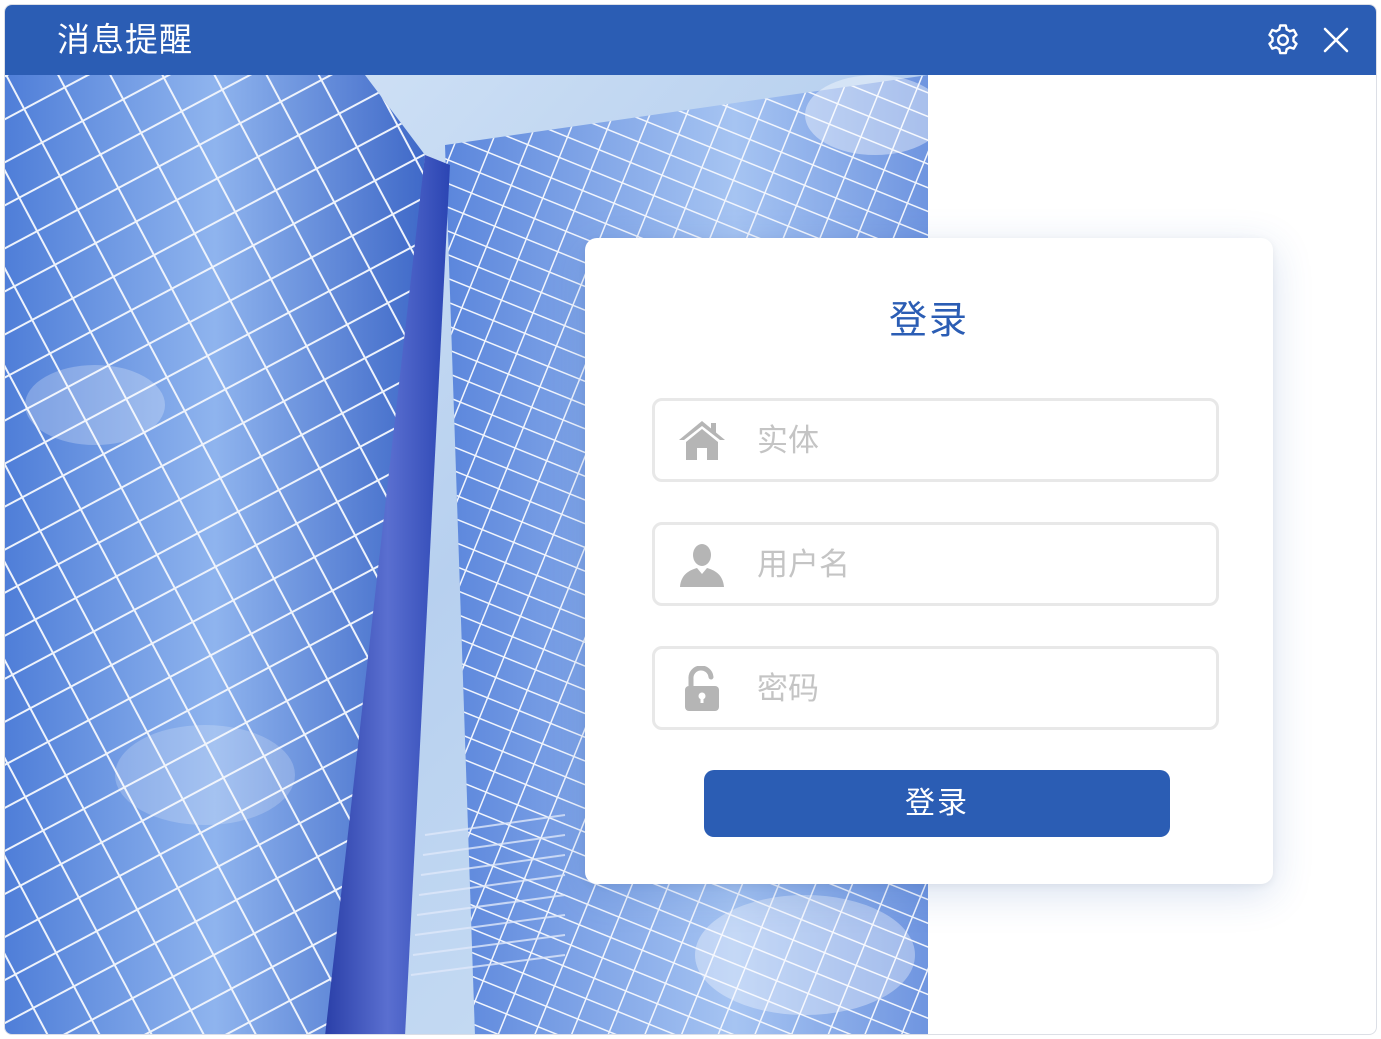 The width and height of the screenshot is (1381, 1039). What do you see at coordinates (977, 689) in the screenshot?
I see `password-input` at bounding box center [977, 689].